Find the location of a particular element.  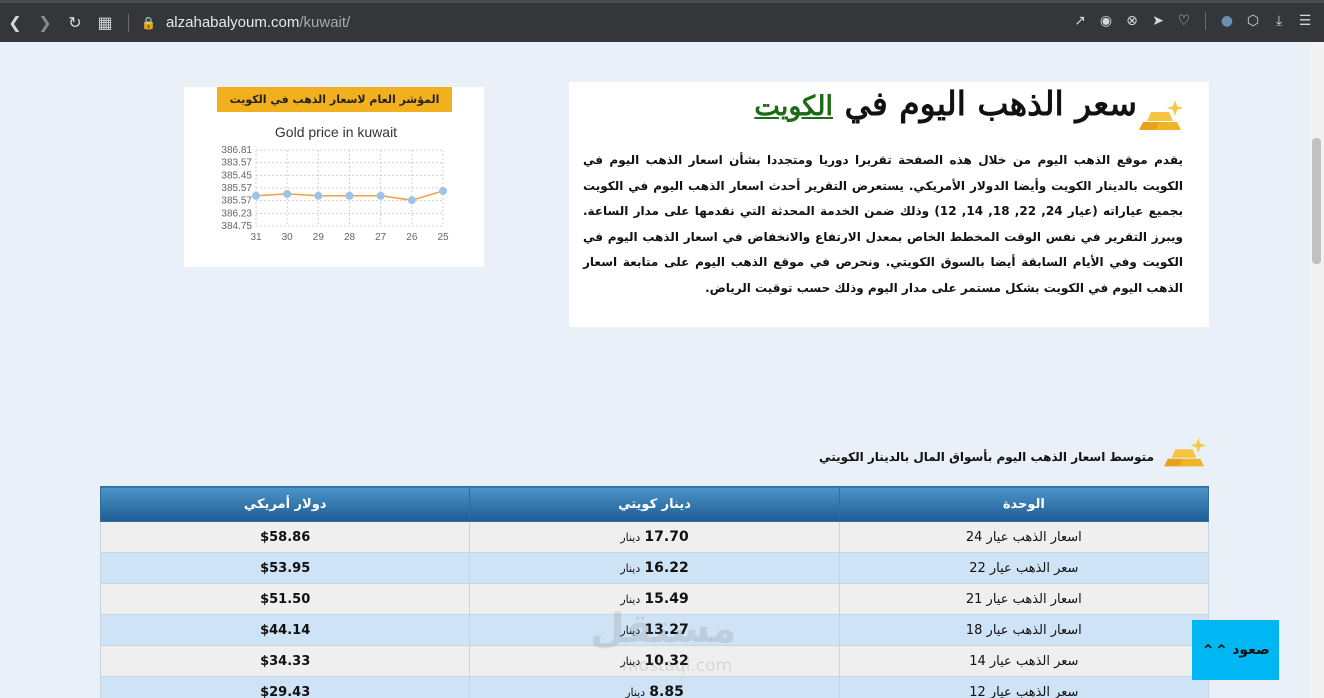

header-usd: دولار أمريكي is located at coordinates (285, 504).